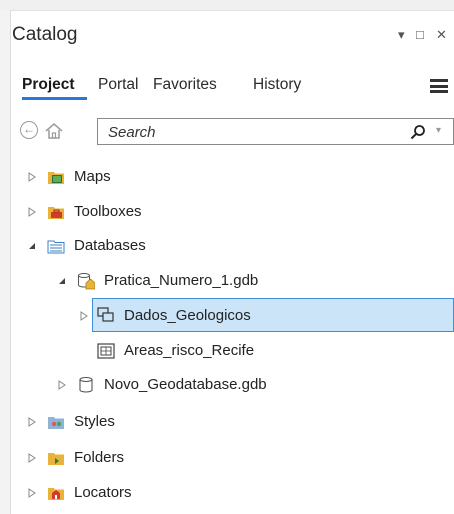 The height and width of the screenshot is (514, 454). I want to click on tree-item-label: Pratica_Numero_1.gdb, so click(181, 280).